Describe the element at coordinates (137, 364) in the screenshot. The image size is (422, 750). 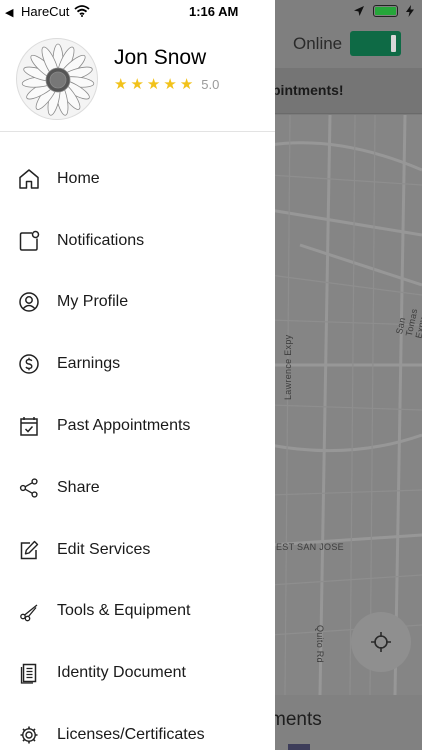
I see `menu-item-earnings: Earnings` at that location.